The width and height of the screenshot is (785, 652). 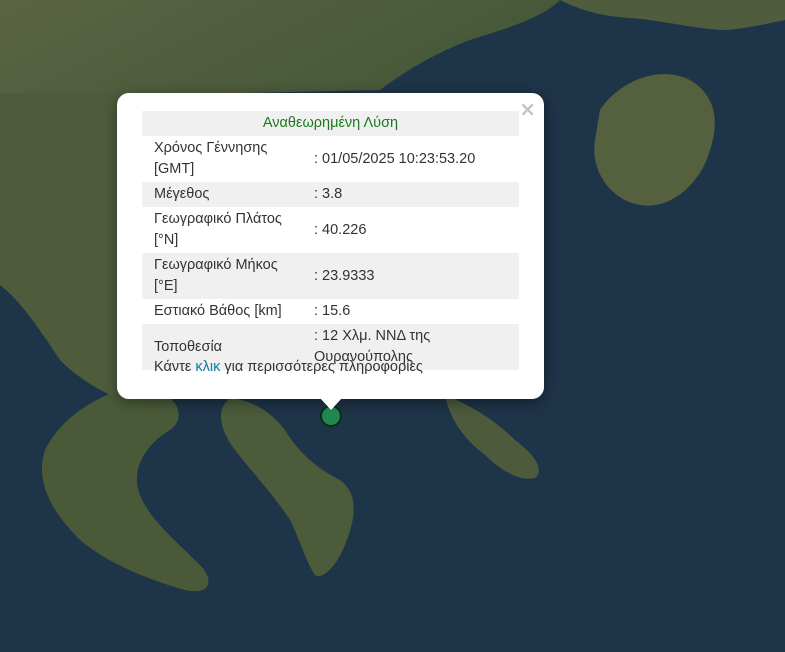 I want to click on row-value: : 01/05/2025 10:23:53.20, so click(x=395, y=158).